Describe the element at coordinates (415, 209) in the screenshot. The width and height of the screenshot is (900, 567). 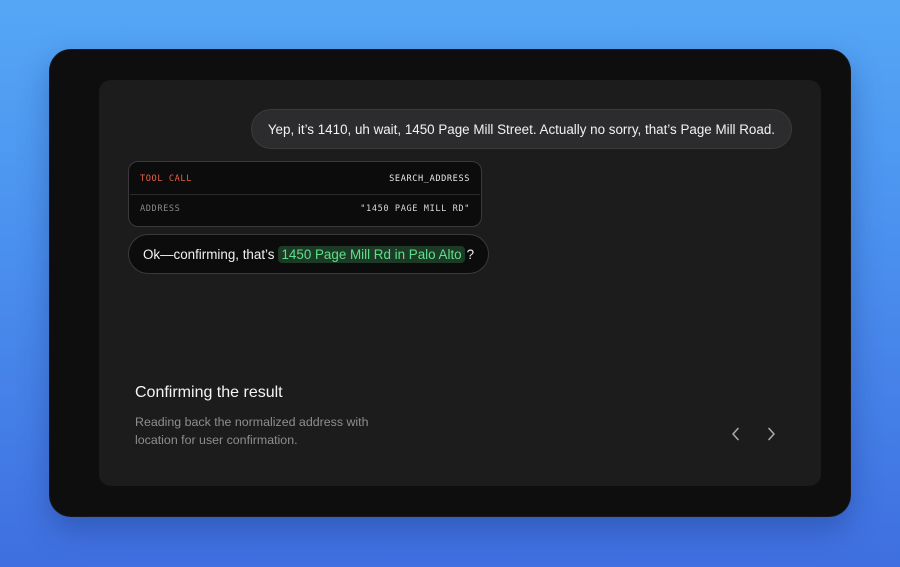
I see `tool-param-value: "1450 PAGE MILL RD"` at that location.